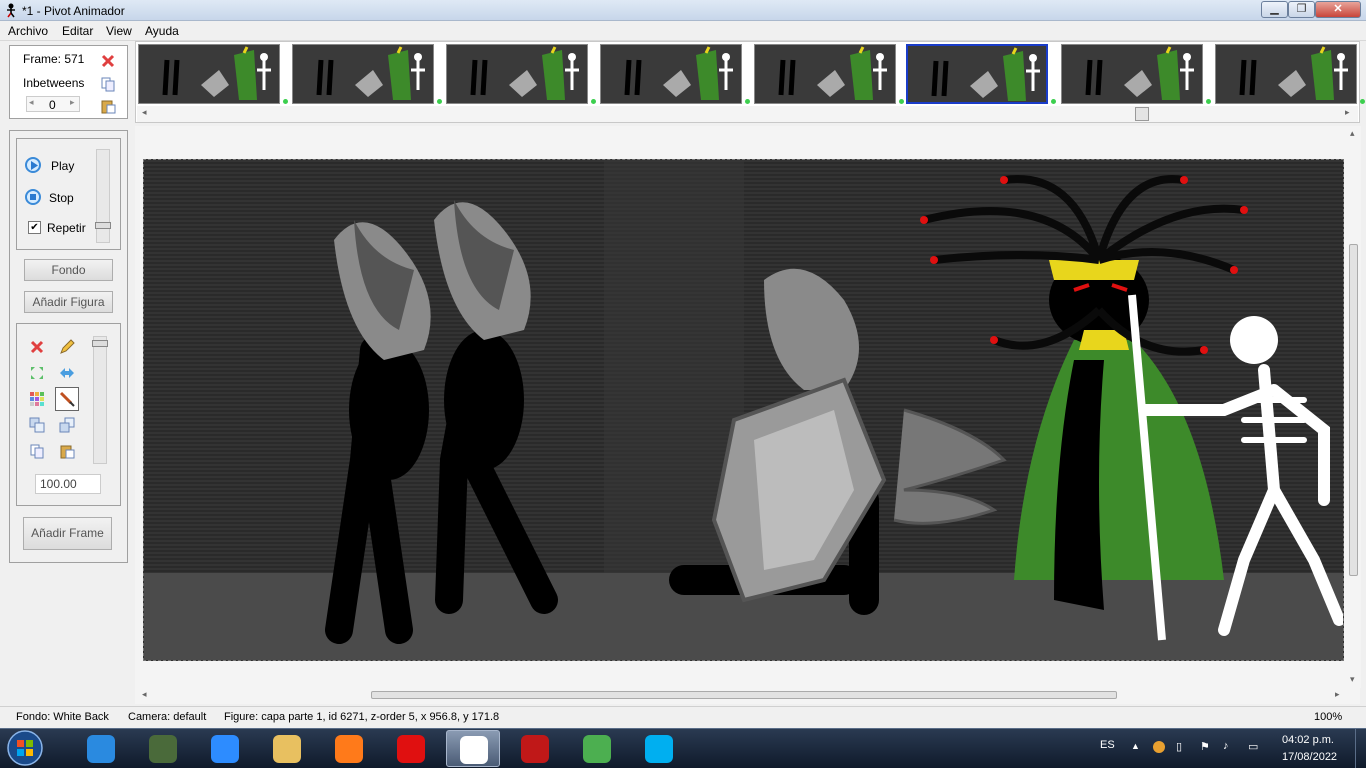  What do you see at coordinates (1274, 9) in the screenshot?
I see `minimize-button: ▁` at bounding box center [1274, 9].